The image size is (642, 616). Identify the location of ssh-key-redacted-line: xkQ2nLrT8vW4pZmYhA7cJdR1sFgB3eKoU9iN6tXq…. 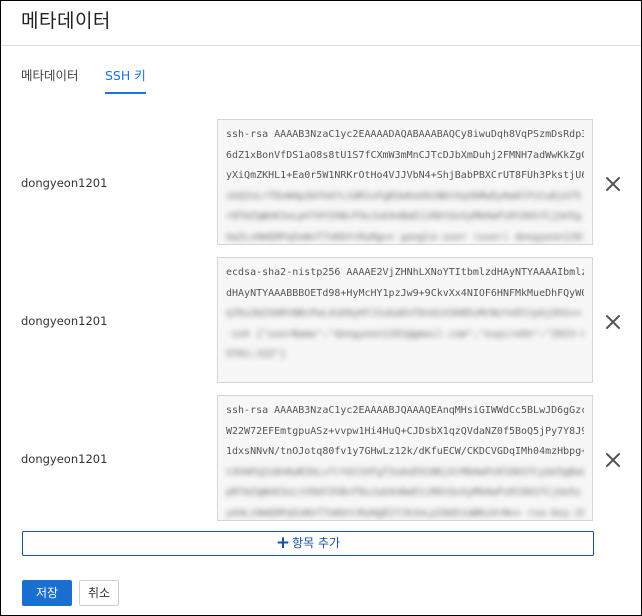
(404, 196).